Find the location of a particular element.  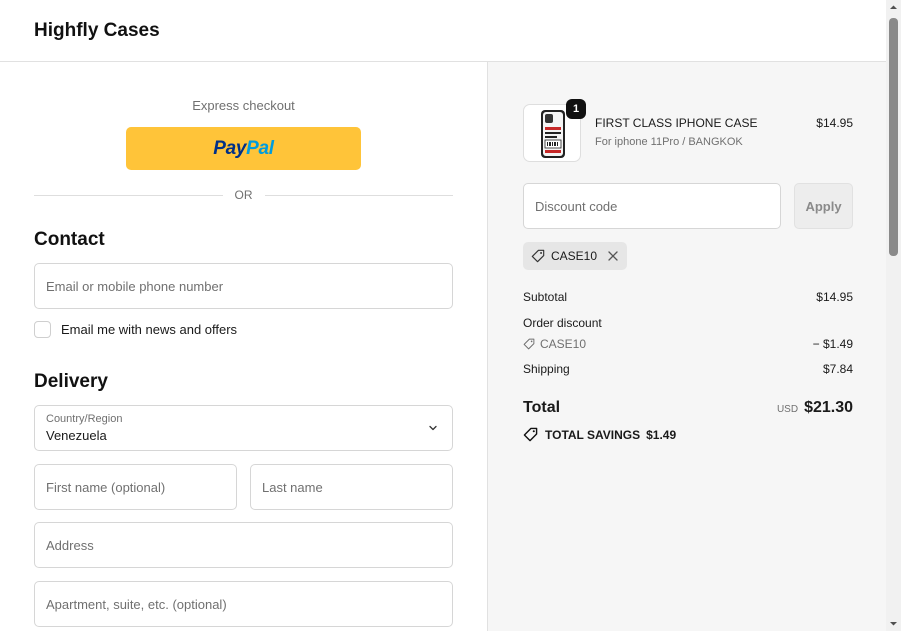

newsletter-row: Email me with news and offers is located at coordinates (135, 329).